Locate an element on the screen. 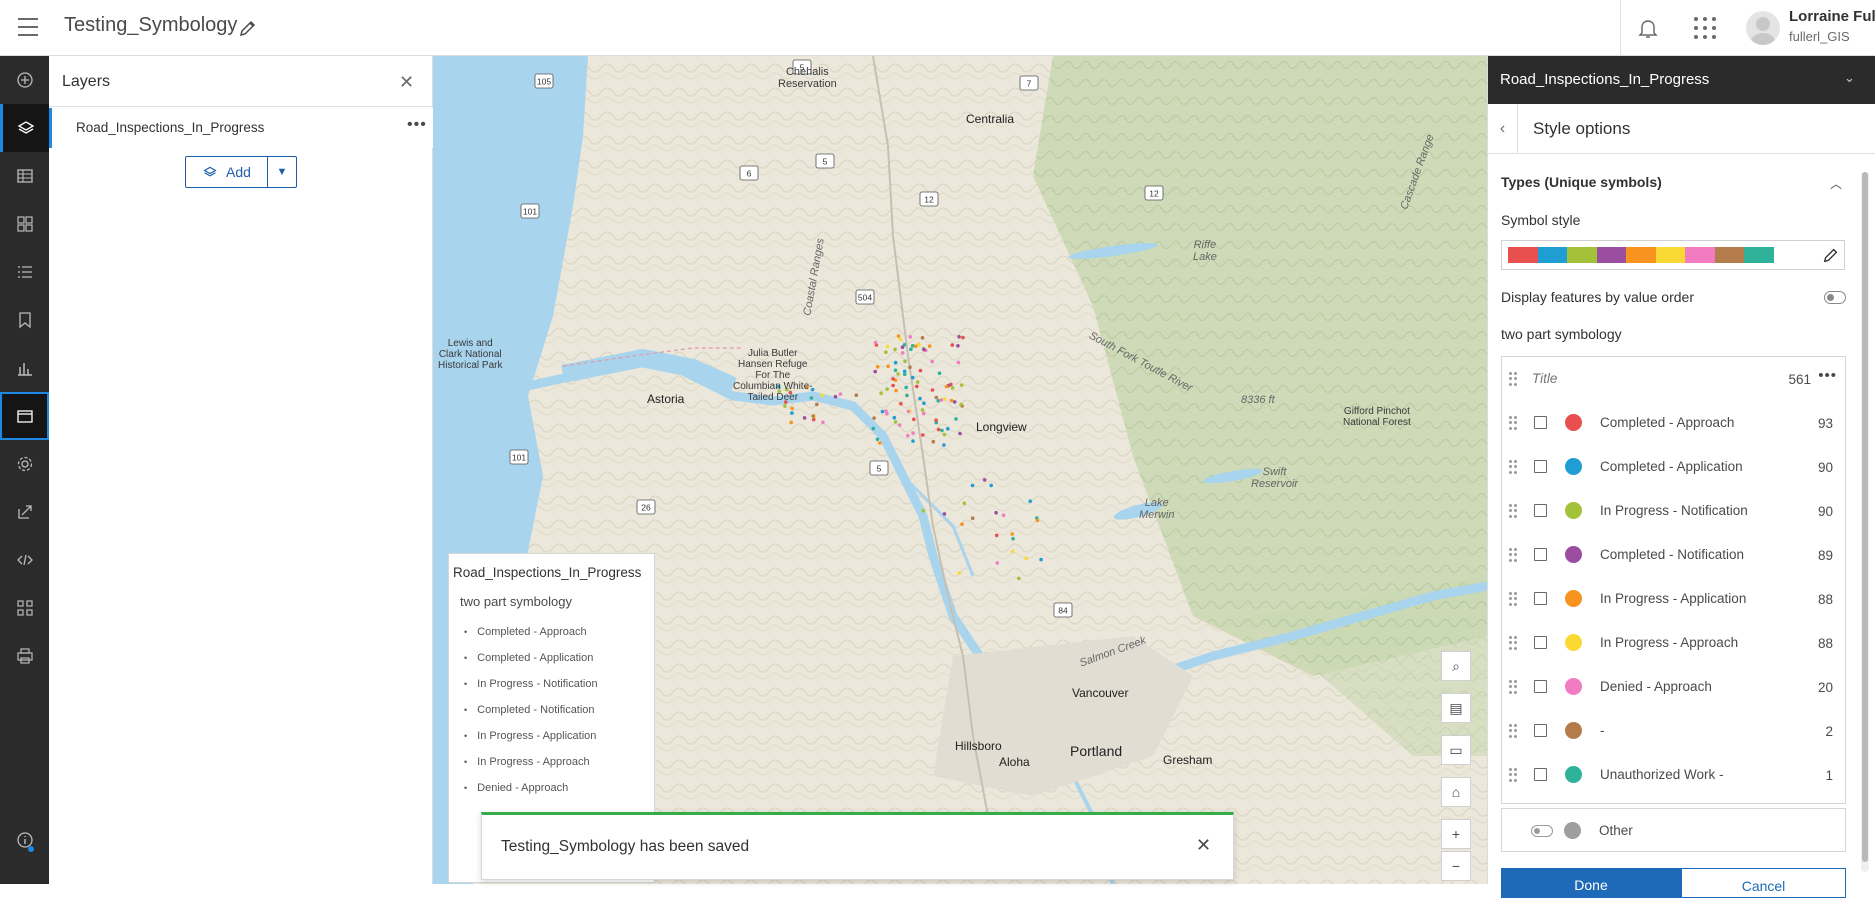 Image resolution: width=1875 pixels, height=898 pixels. search-icon: ⌕ is located at coordinates (1456, 666).